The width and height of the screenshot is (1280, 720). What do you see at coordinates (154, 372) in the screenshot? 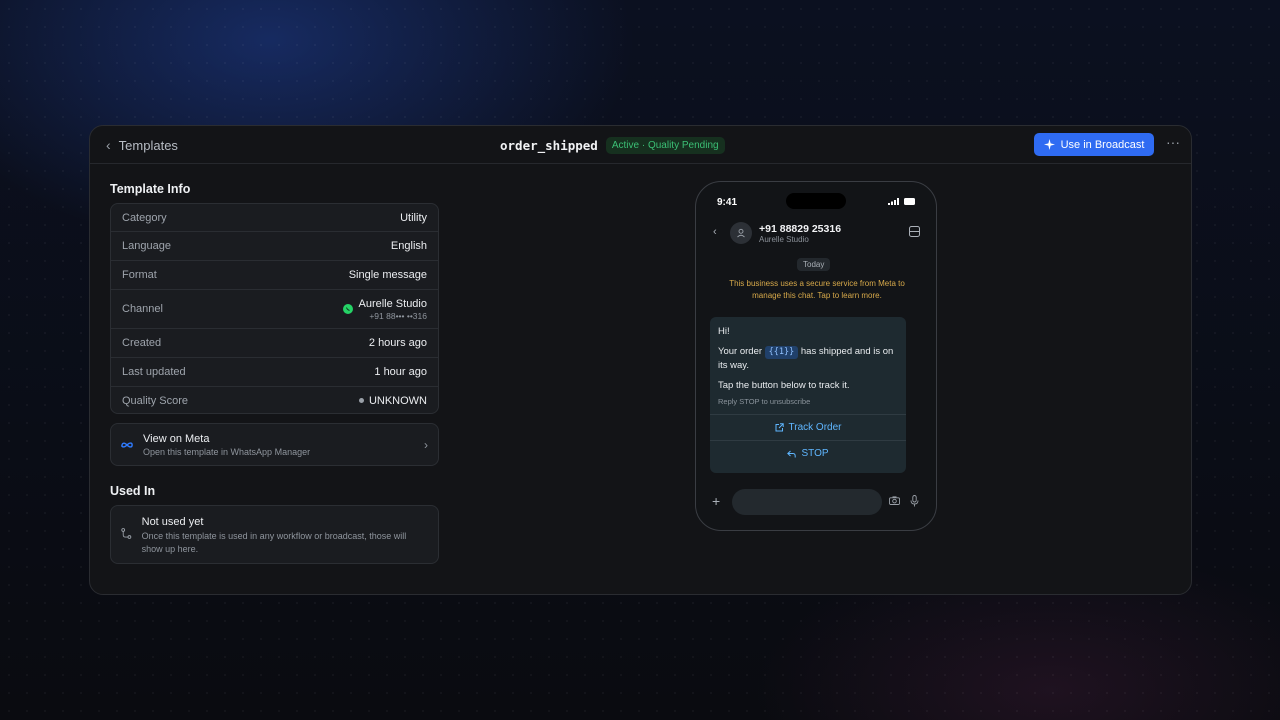
I see `info-key: Last updated` at bounding box center [154, 372].